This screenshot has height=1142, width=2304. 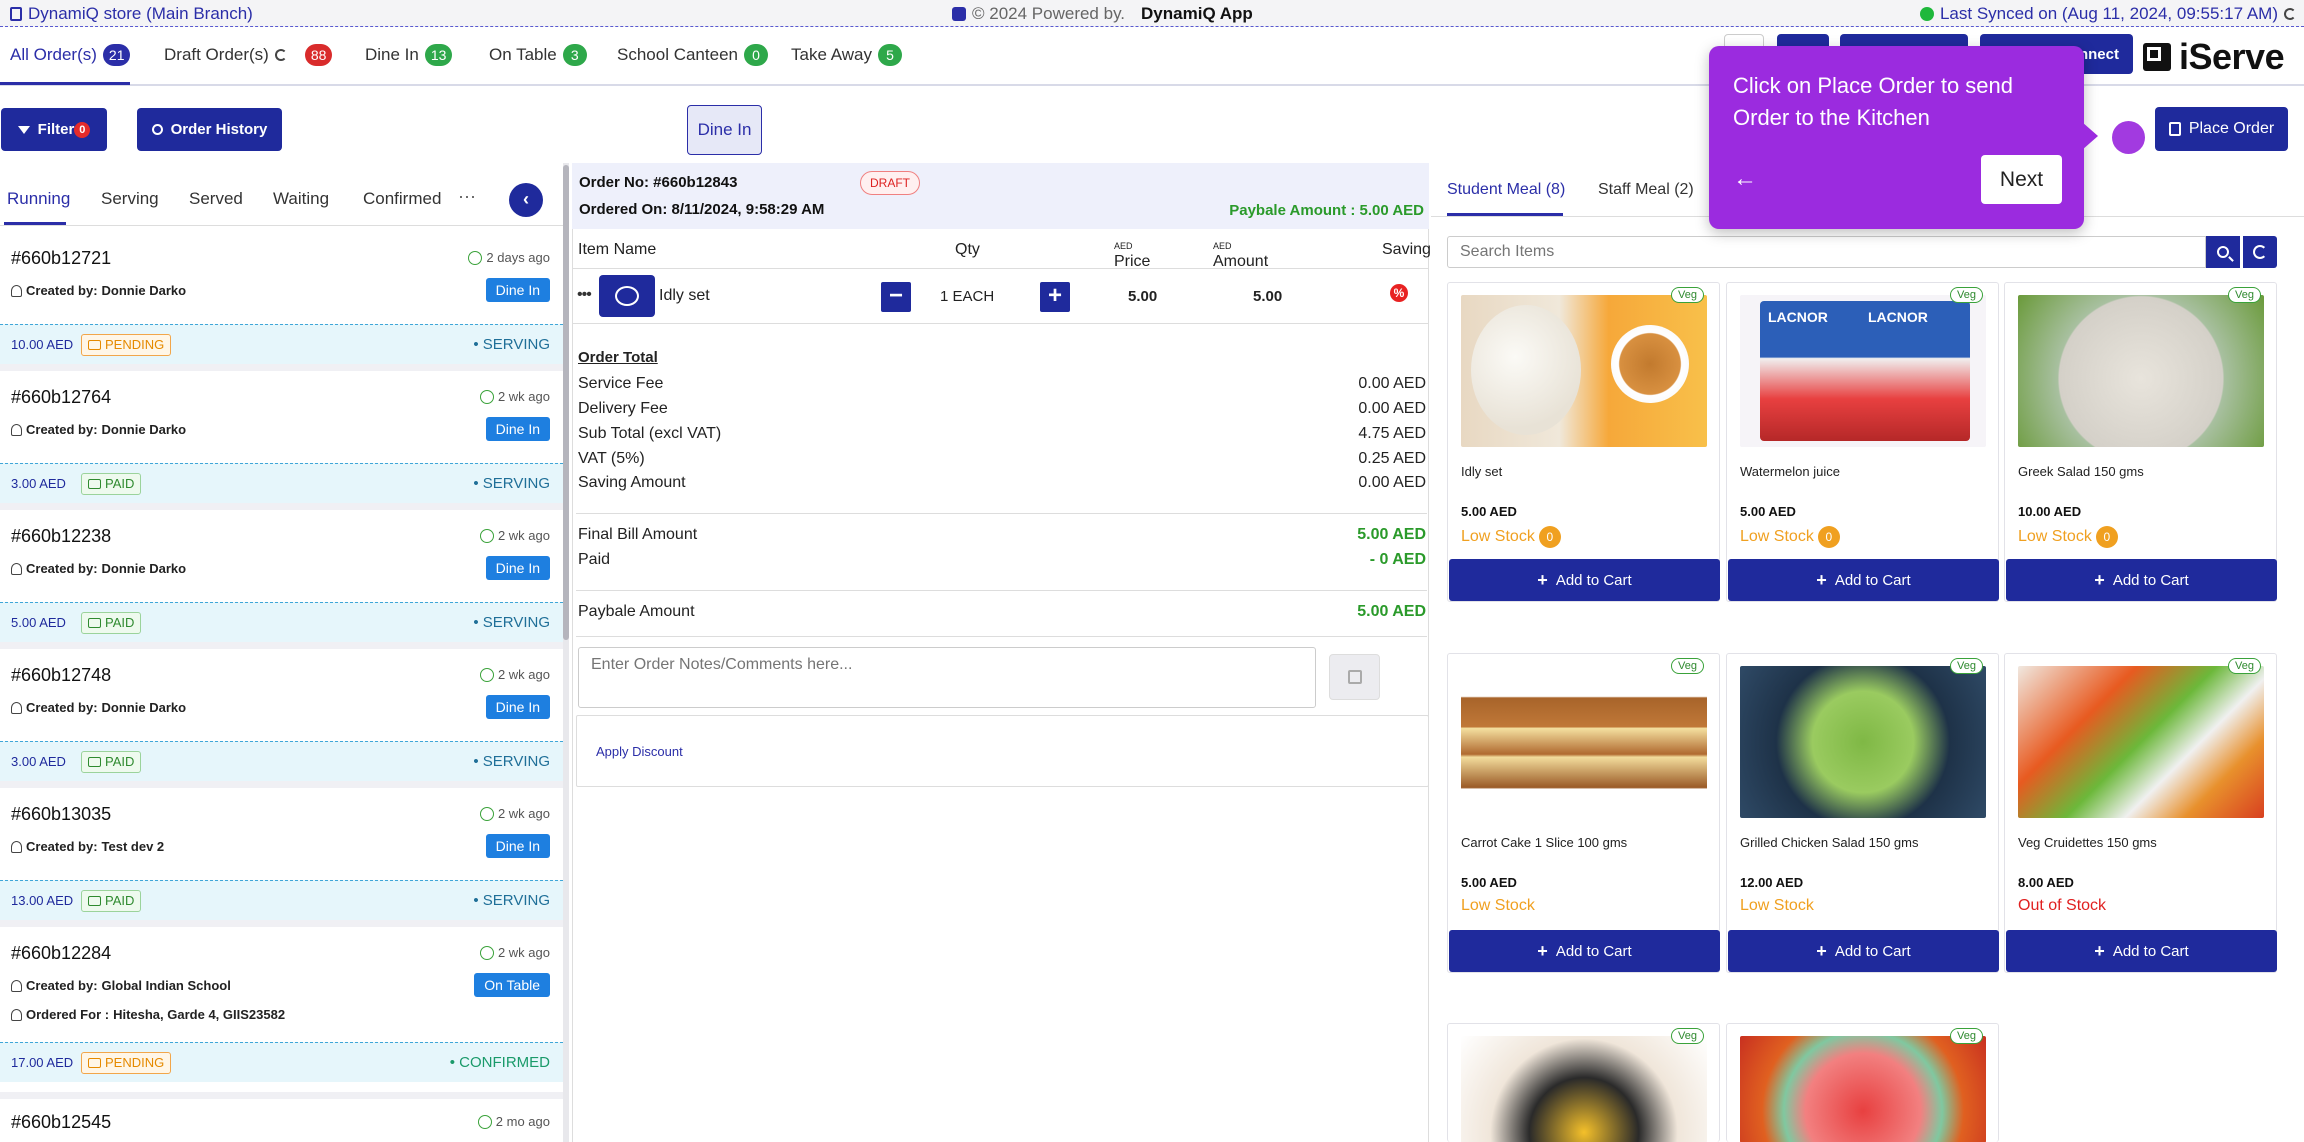 I want to click on tooltip-next-button: Next, so click(x=2021, y=179).